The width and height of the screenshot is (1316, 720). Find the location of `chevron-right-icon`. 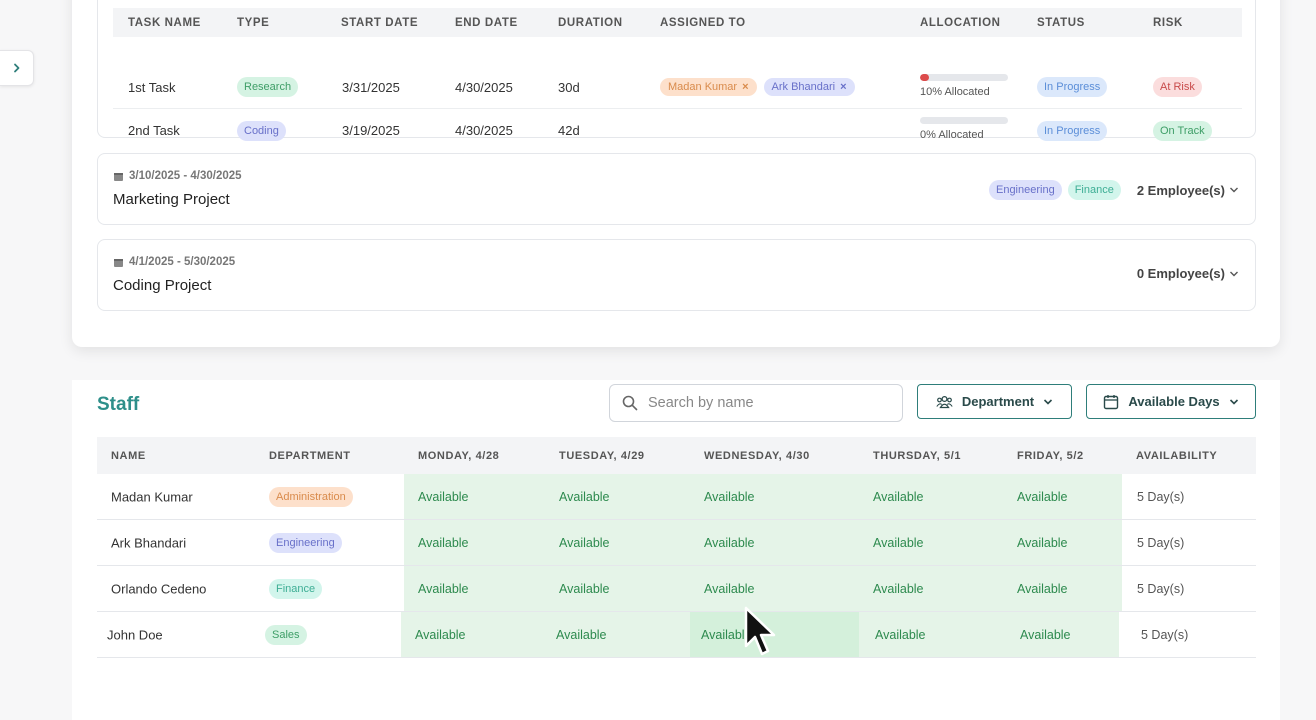

chevron-right-icon is located at coordinates (16, 68).